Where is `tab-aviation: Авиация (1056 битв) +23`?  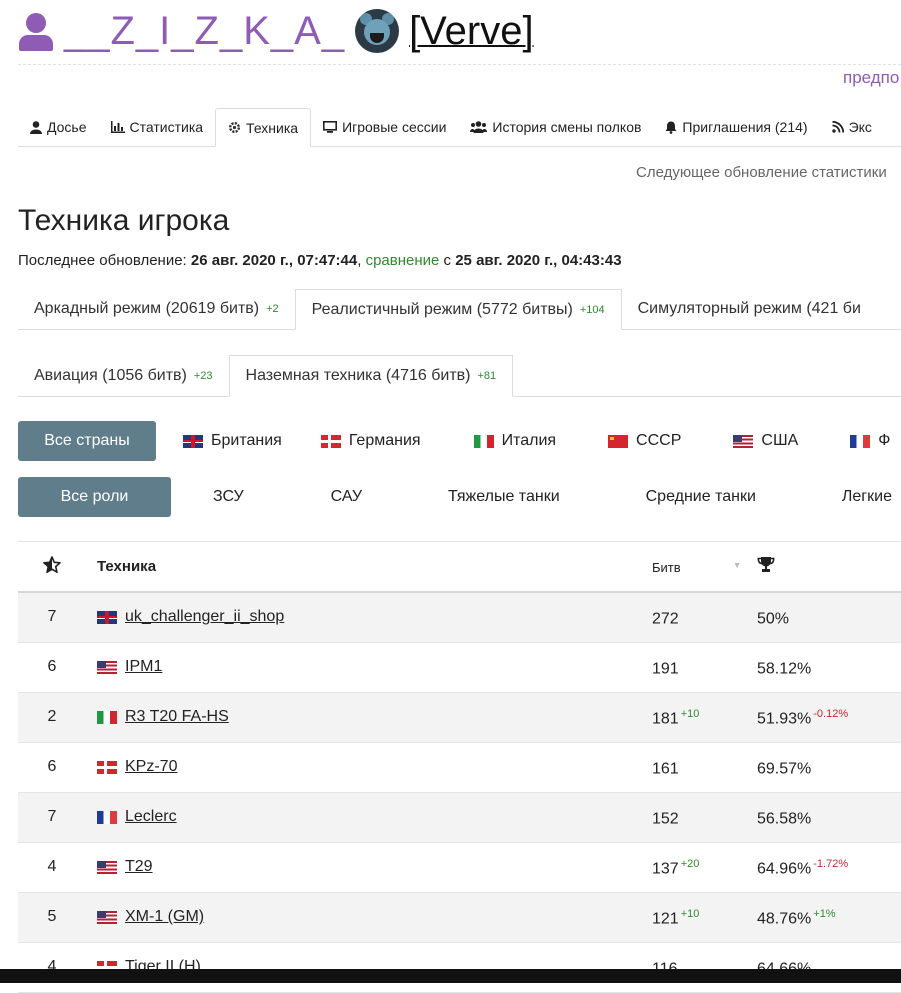 tab-aviation: Авиация (1056 битв) +23 is located at coordinates (123, 375).